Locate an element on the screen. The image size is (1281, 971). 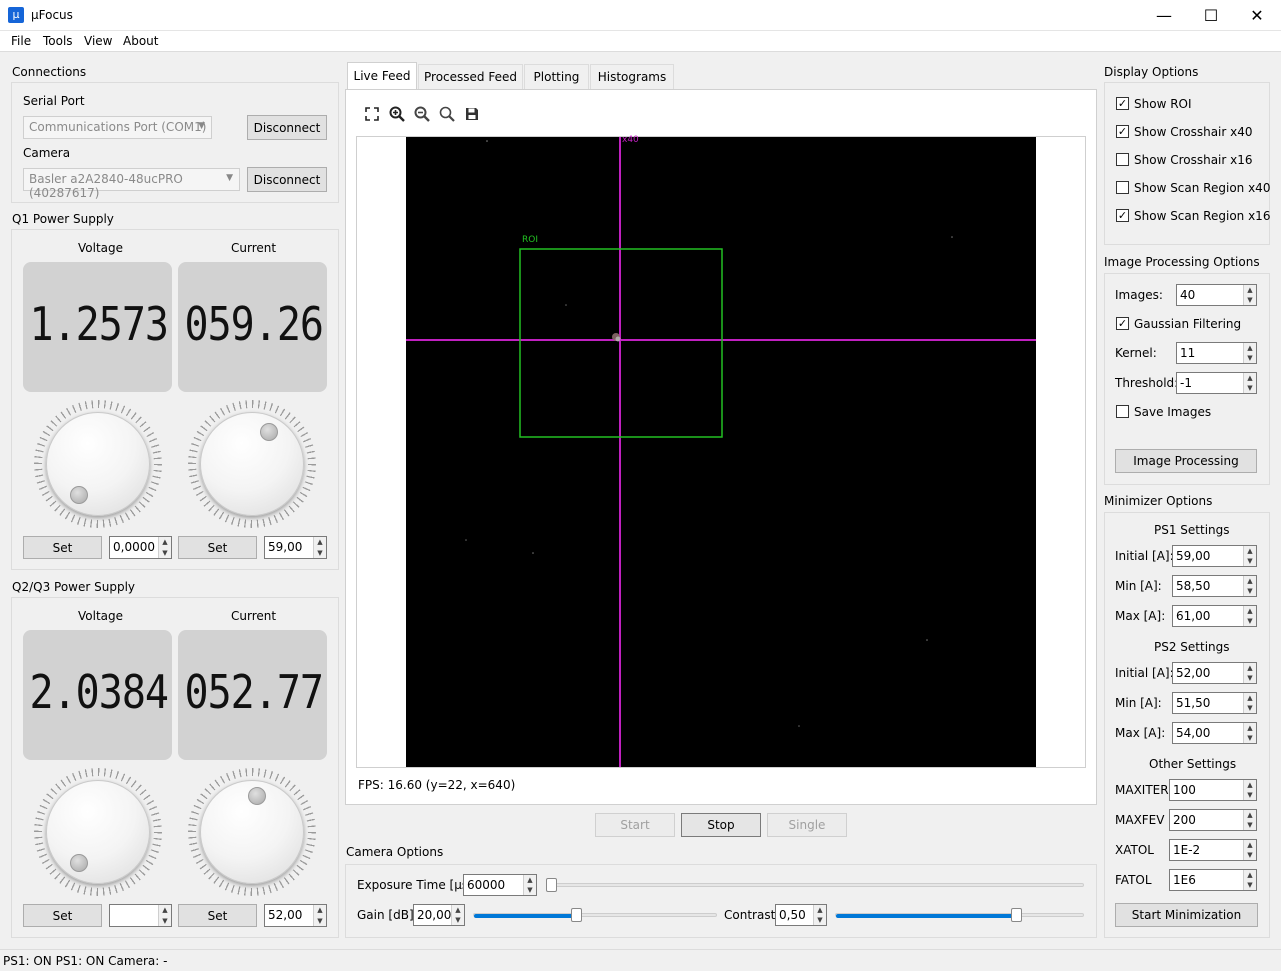
q1-voltage-set-button: Set is located at coordinates (62, 547).